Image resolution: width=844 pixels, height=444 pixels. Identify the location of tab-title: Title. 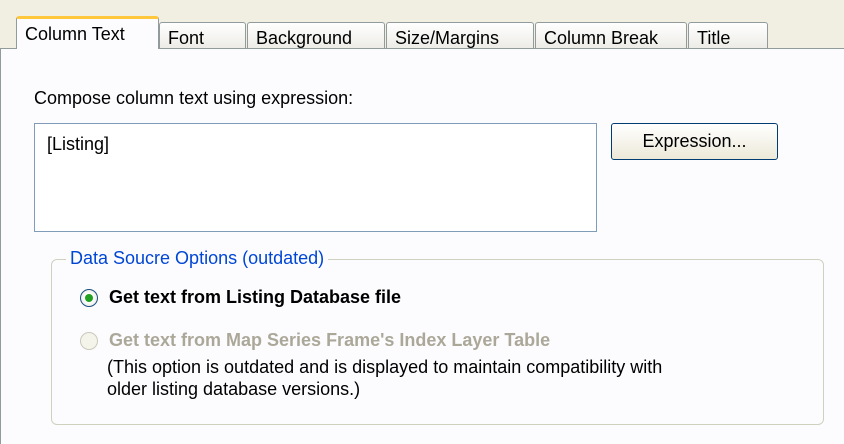
(728, 35).